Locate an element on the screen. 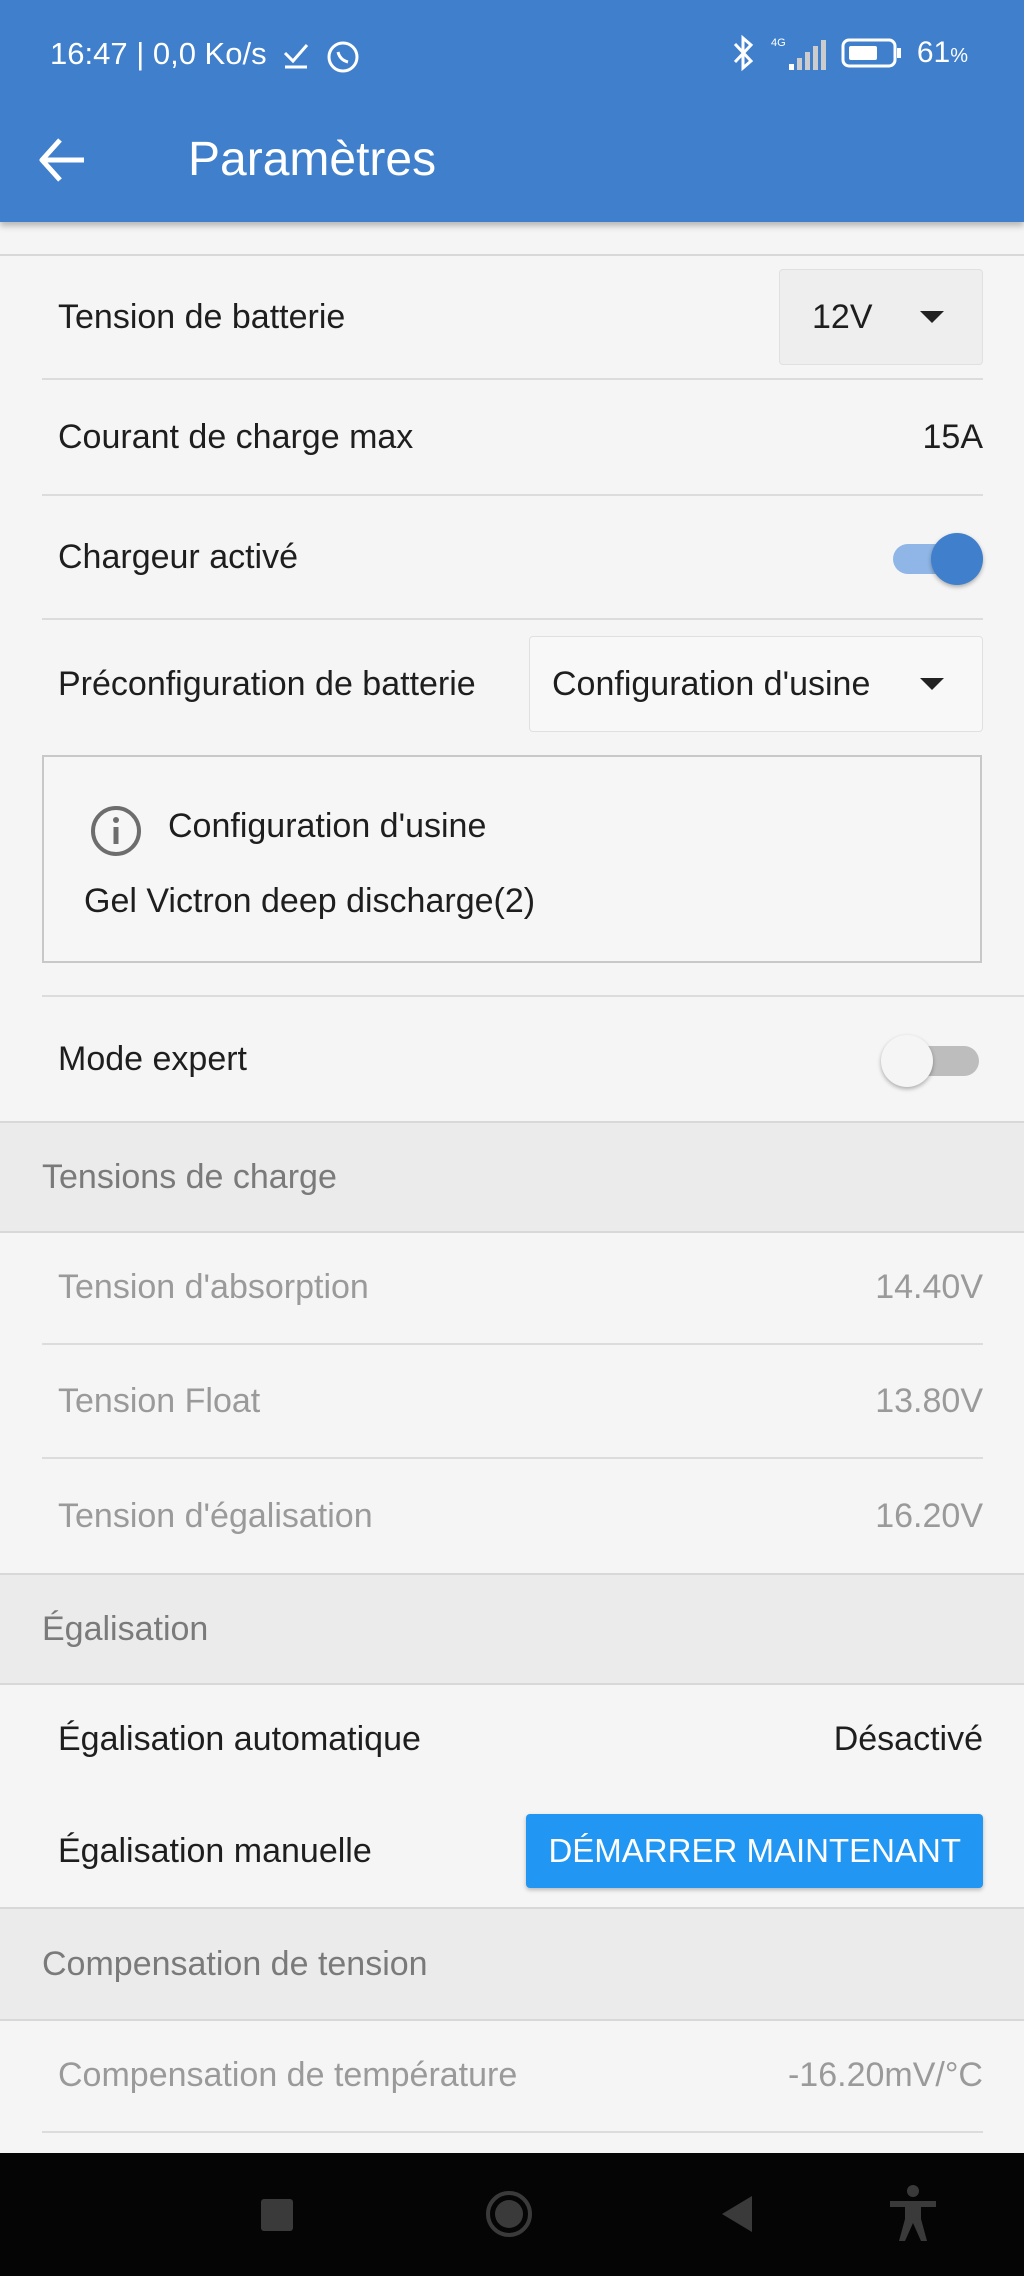  max-charge-current-value: 15A is located at coordinates (953, 436).